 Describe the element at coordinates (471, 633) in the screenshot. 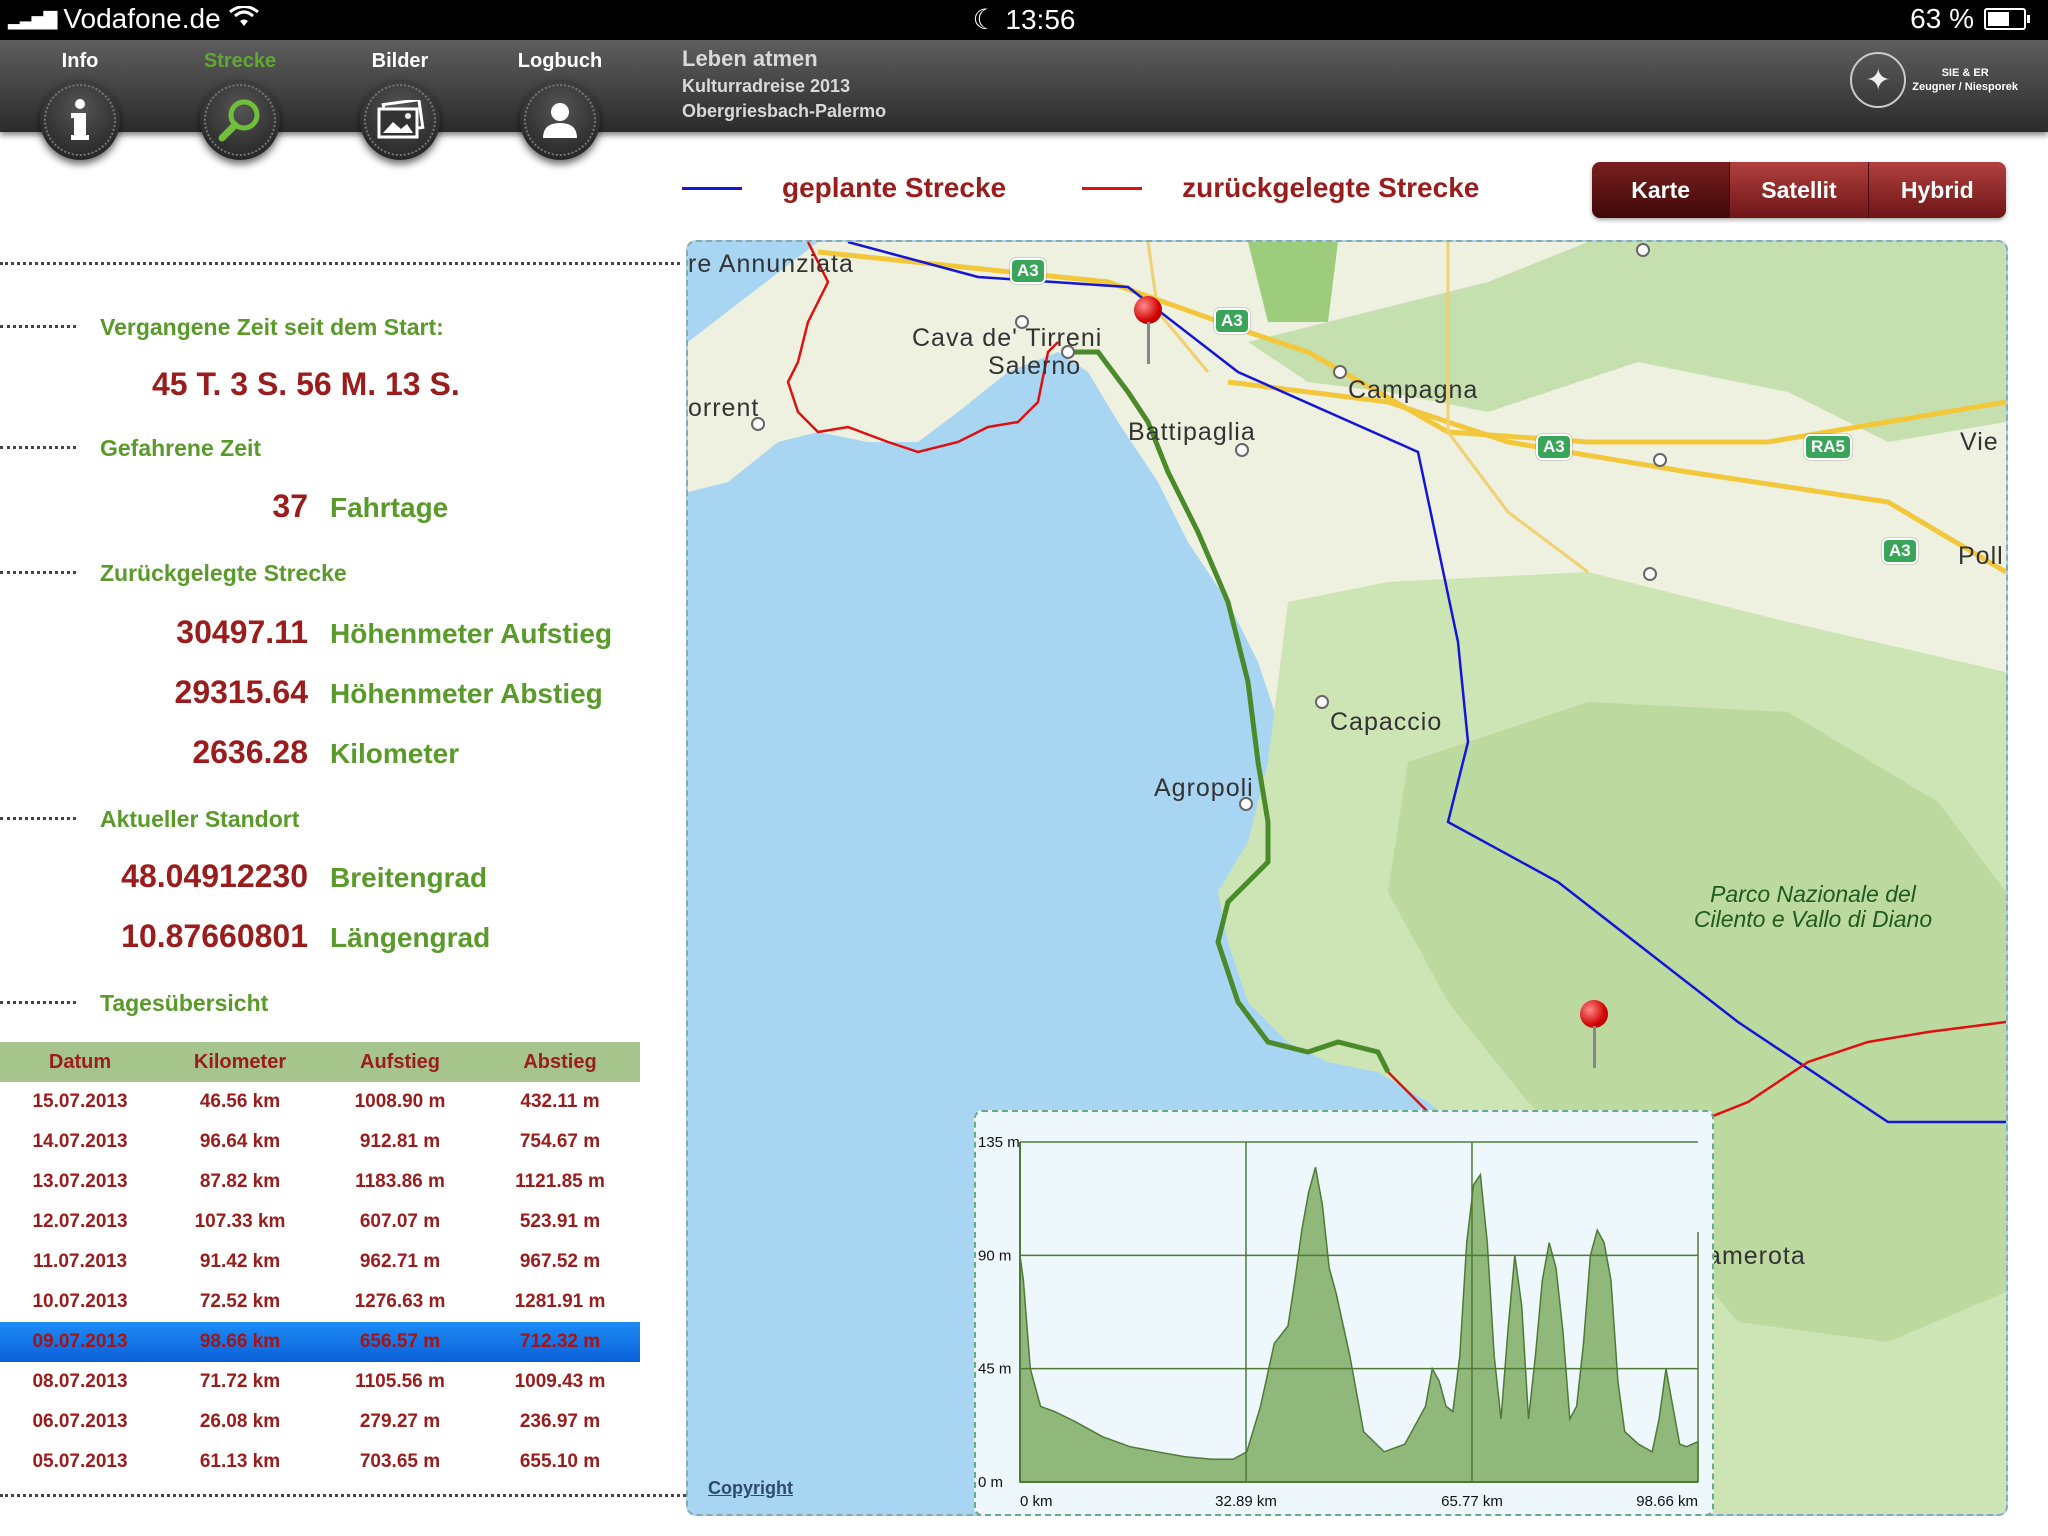

I see `ascent-unit: Höhenmeter Aufstieg` at that location.